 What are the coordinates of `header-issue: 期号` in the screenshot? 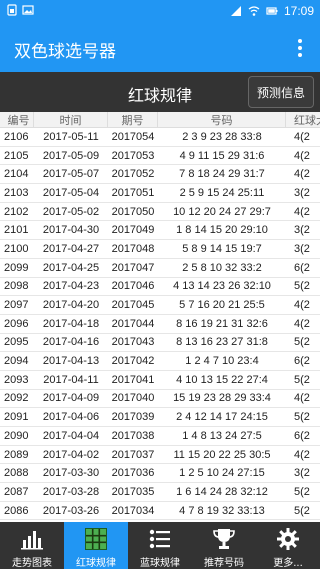 It's located at (133, 120).